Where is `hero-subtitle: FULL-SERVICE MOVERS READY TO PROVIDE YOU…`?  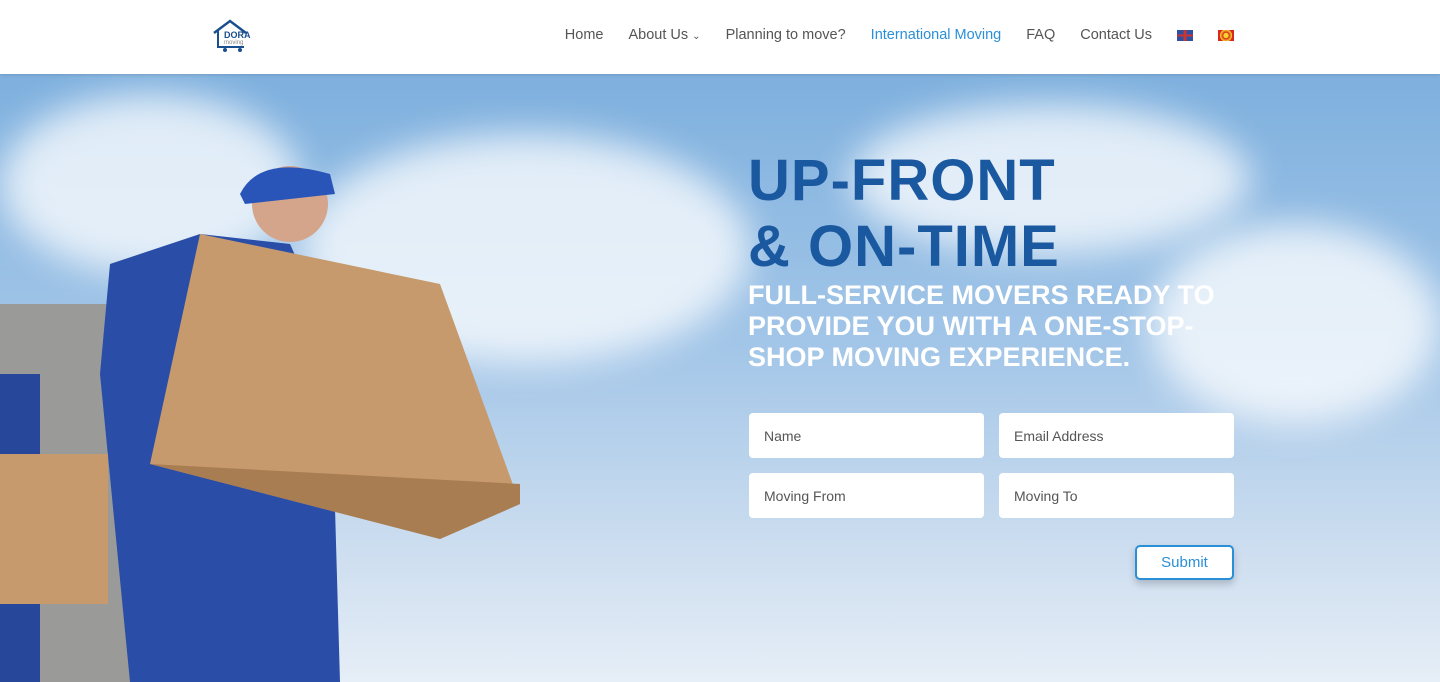 hero-subtitle: FULL-SERVICE MOVERS READY TO PROVIDE YOU… is located at coordinates (981, 326).